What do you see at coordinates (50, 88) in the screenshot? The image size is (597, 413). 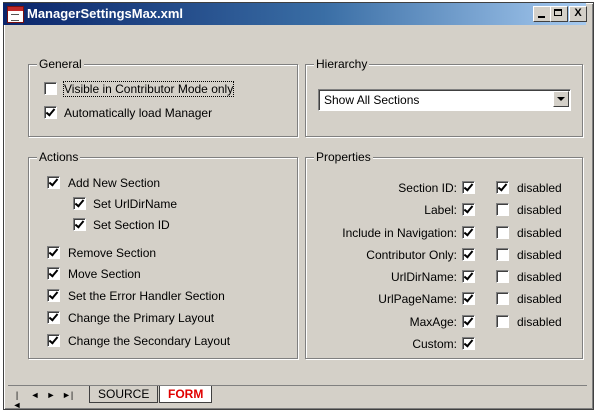 I see `visible-contributor-only-checkbox` at bounding box center [50, 88].